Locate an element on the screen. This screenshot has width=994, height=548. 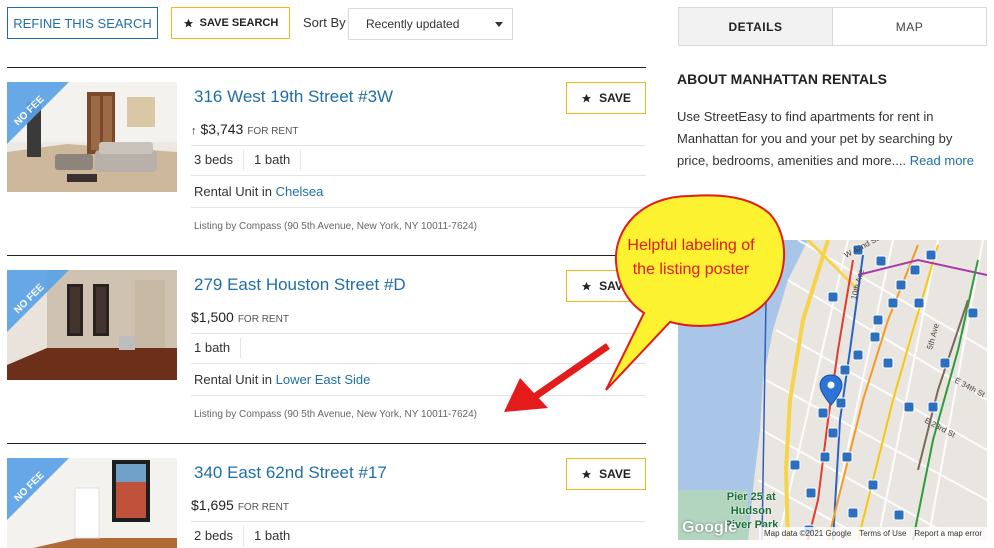
sort-by-label: Sort By is located at coordinates (324, 22).